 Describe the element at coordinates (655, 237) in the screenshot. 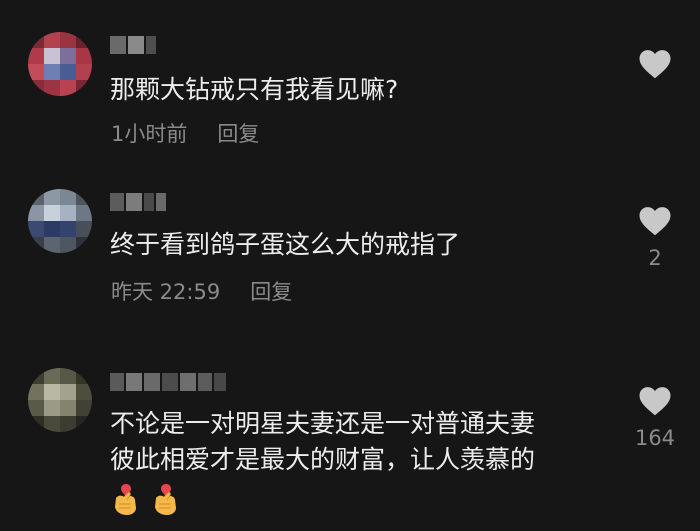

I see `like-button: 2` at that location.